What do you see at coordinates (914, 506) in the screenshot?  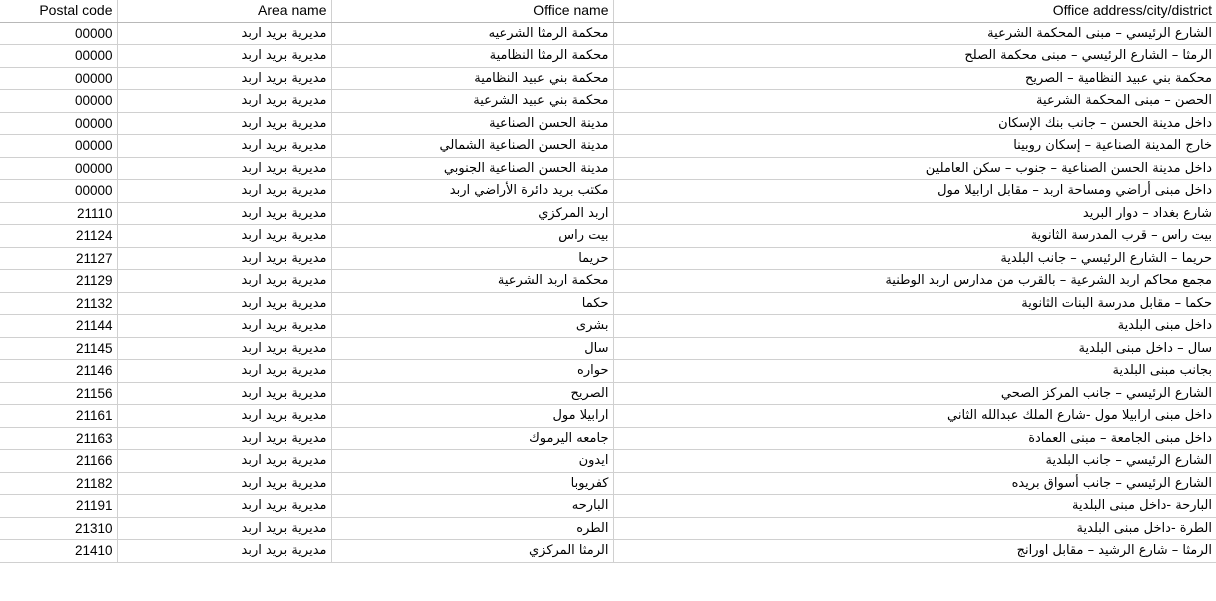 I see `cell-office-address: البارحة -داخل مبنى البلدية` at bounding box center [914, 506].